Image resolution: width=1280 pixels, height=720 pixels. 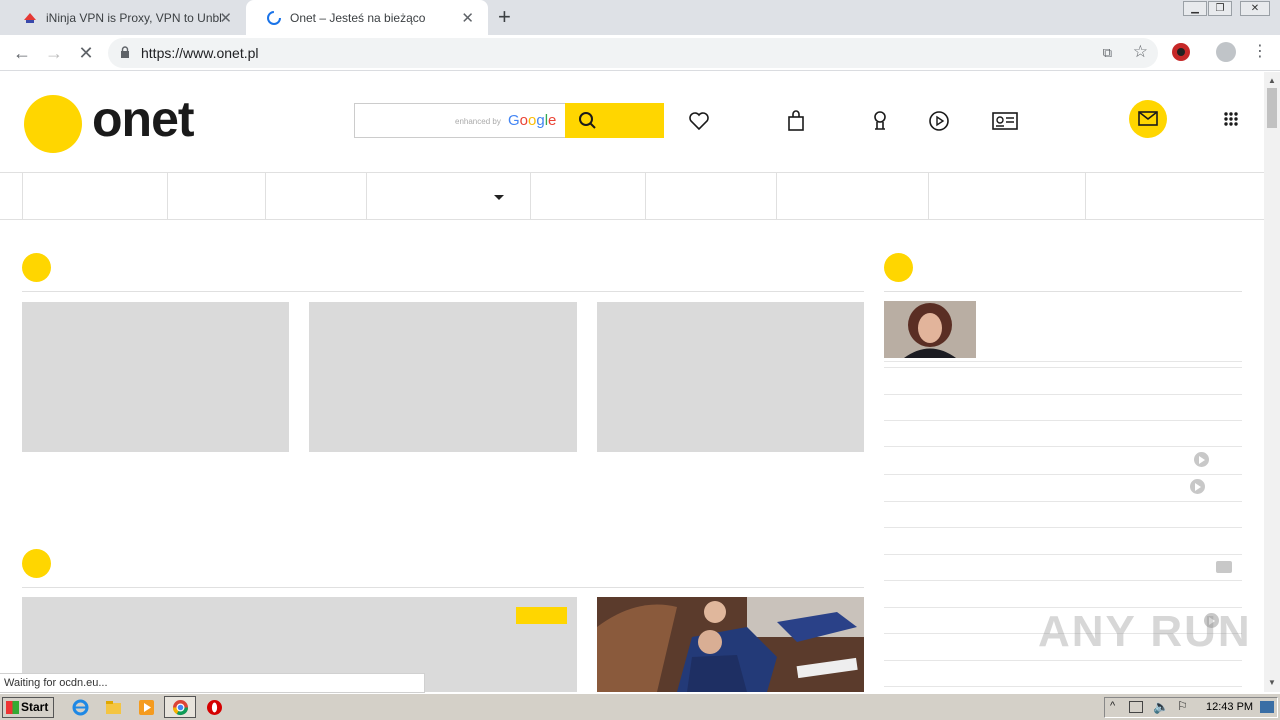 What do you see at coordinates (499, 197) in the screenshot?
I see `chevron-down-icon` at bounding box center [499, 197].